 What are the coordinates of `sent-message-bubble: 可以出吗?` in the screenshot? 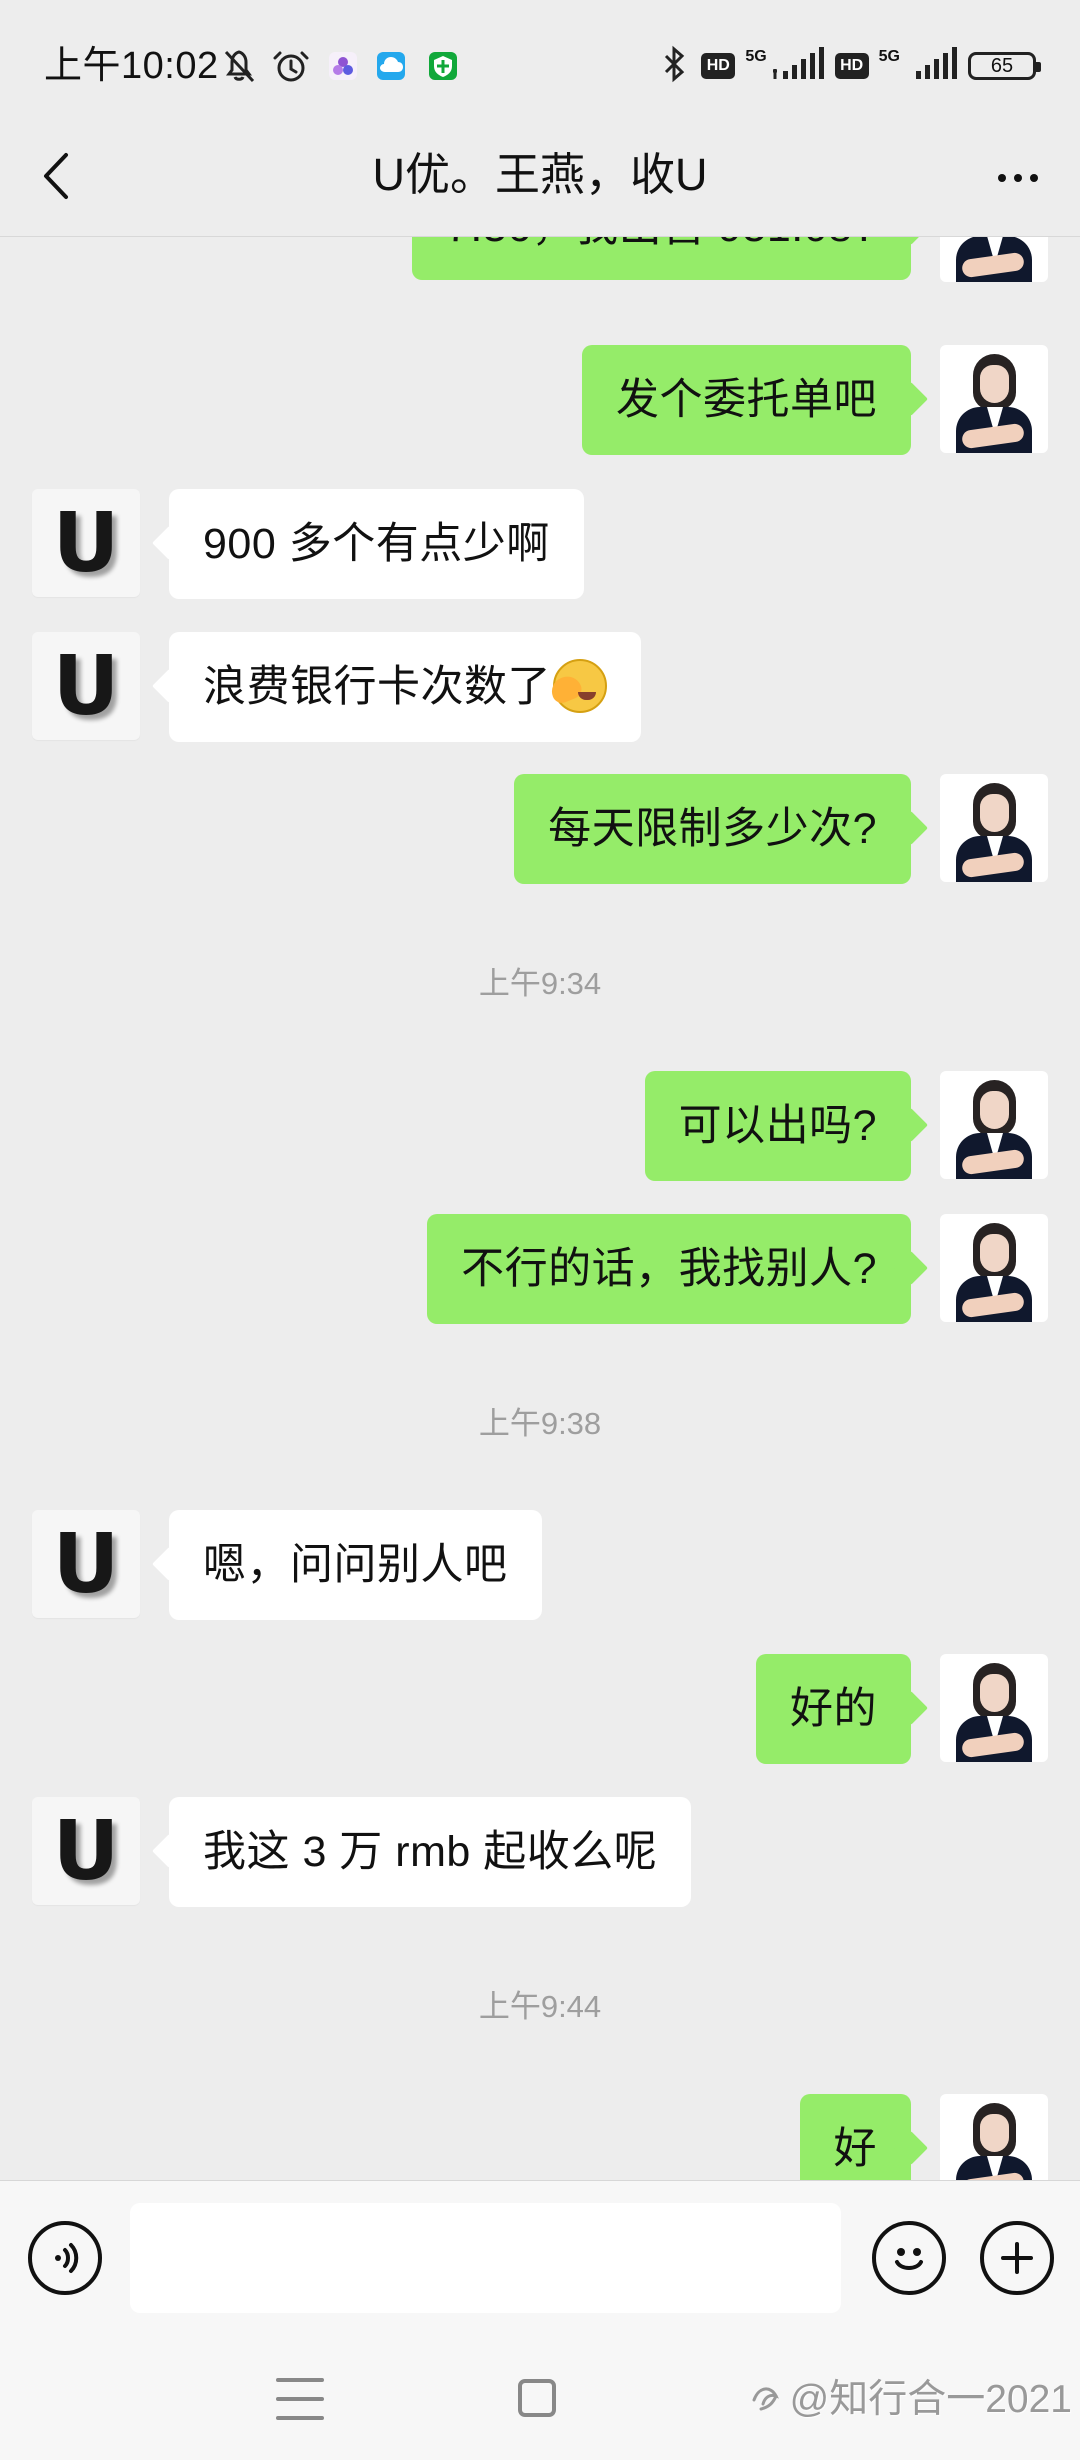 It's located at (777, 1126).